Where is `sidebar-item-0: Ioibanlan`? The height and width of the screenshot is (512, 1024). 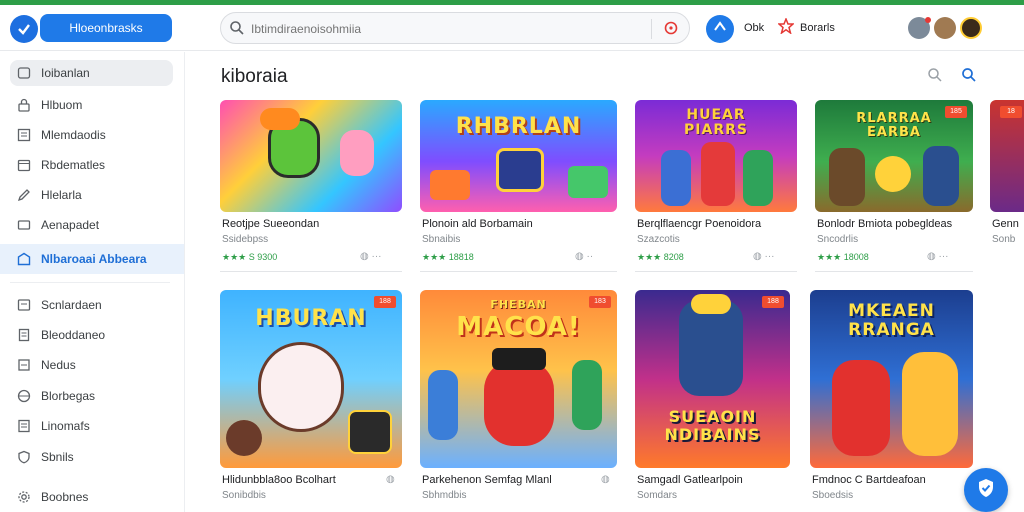
sidebar-item-0: Ioibanlan is located at coordinates (91, 73).